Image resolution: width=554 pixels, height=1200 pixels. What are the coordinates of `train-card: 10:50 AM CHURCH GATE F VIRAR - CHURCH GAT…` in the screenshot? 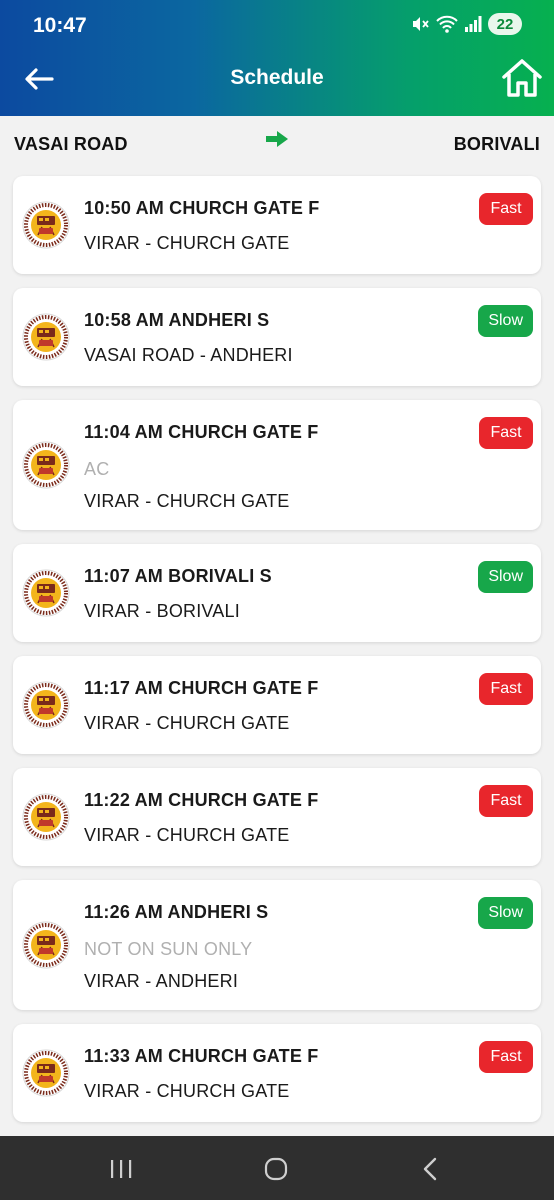 It's located at (277, 225).